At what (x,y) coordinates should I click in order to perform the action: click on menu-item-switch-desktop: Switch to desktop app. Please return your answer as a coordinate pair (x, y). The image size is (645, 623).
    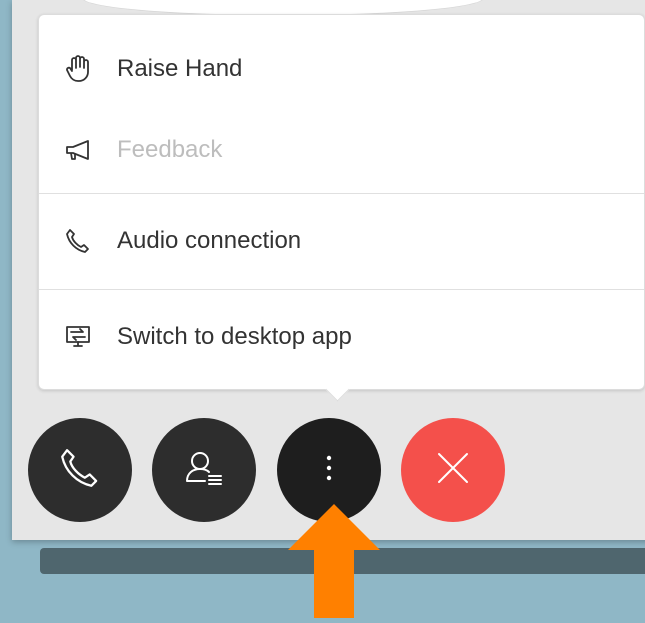
    Looking at the image, I should click on (341, 337).